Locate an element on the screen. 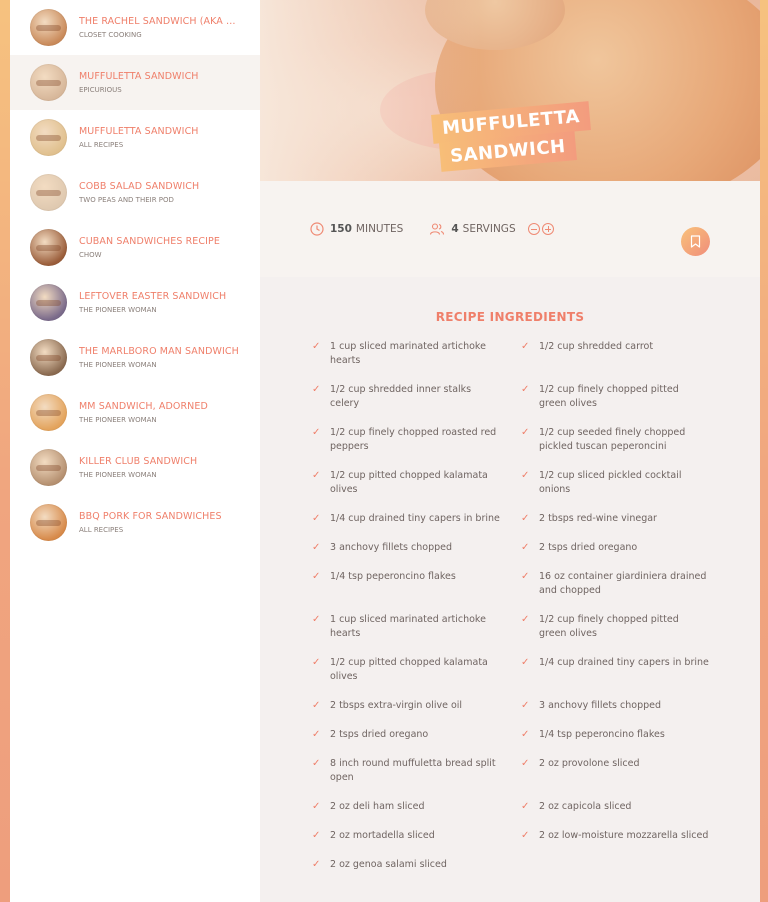  decrease-servings-button is located at coordinates (533, 229).